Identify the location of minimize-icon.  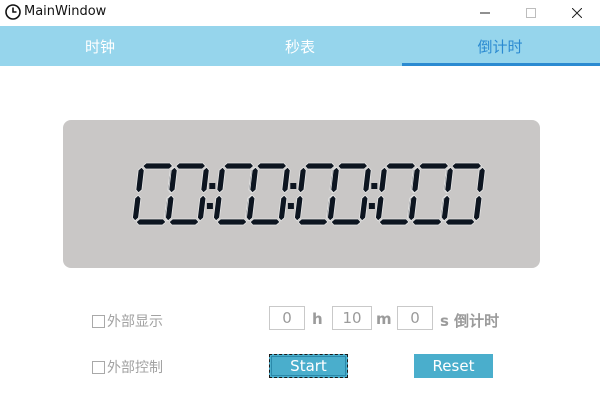
(485, 13).